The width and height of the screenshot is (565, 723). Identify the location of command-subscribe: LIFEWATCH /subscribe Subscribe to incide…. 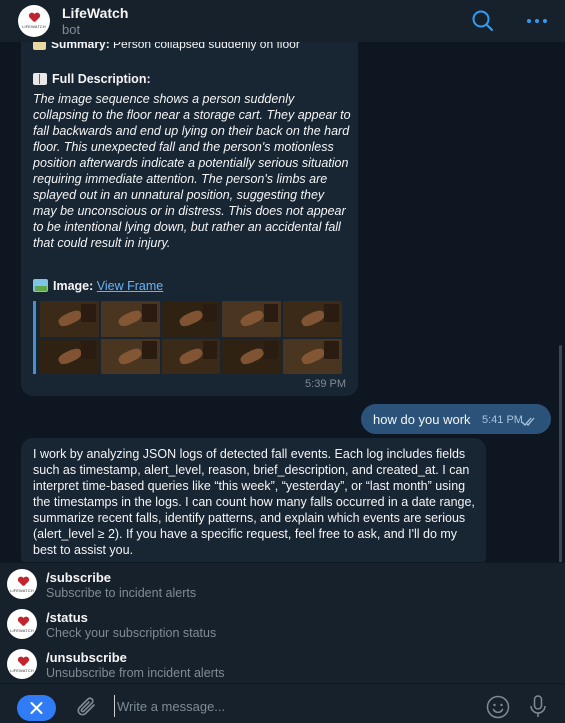
(282, 585).